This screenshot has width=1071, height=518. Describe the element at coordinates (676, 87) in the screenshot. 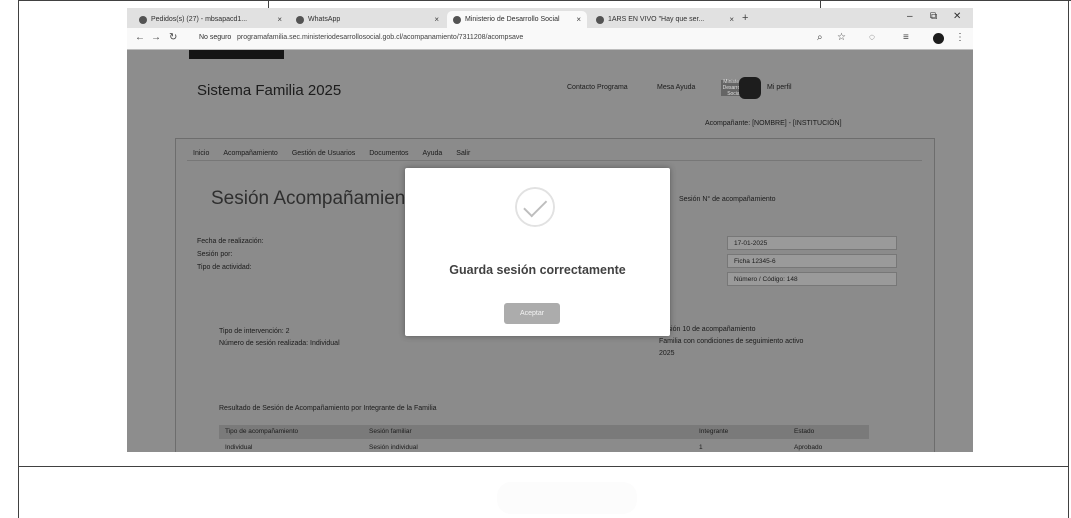

I see `help-link: Mesa Ayuda` at that location.